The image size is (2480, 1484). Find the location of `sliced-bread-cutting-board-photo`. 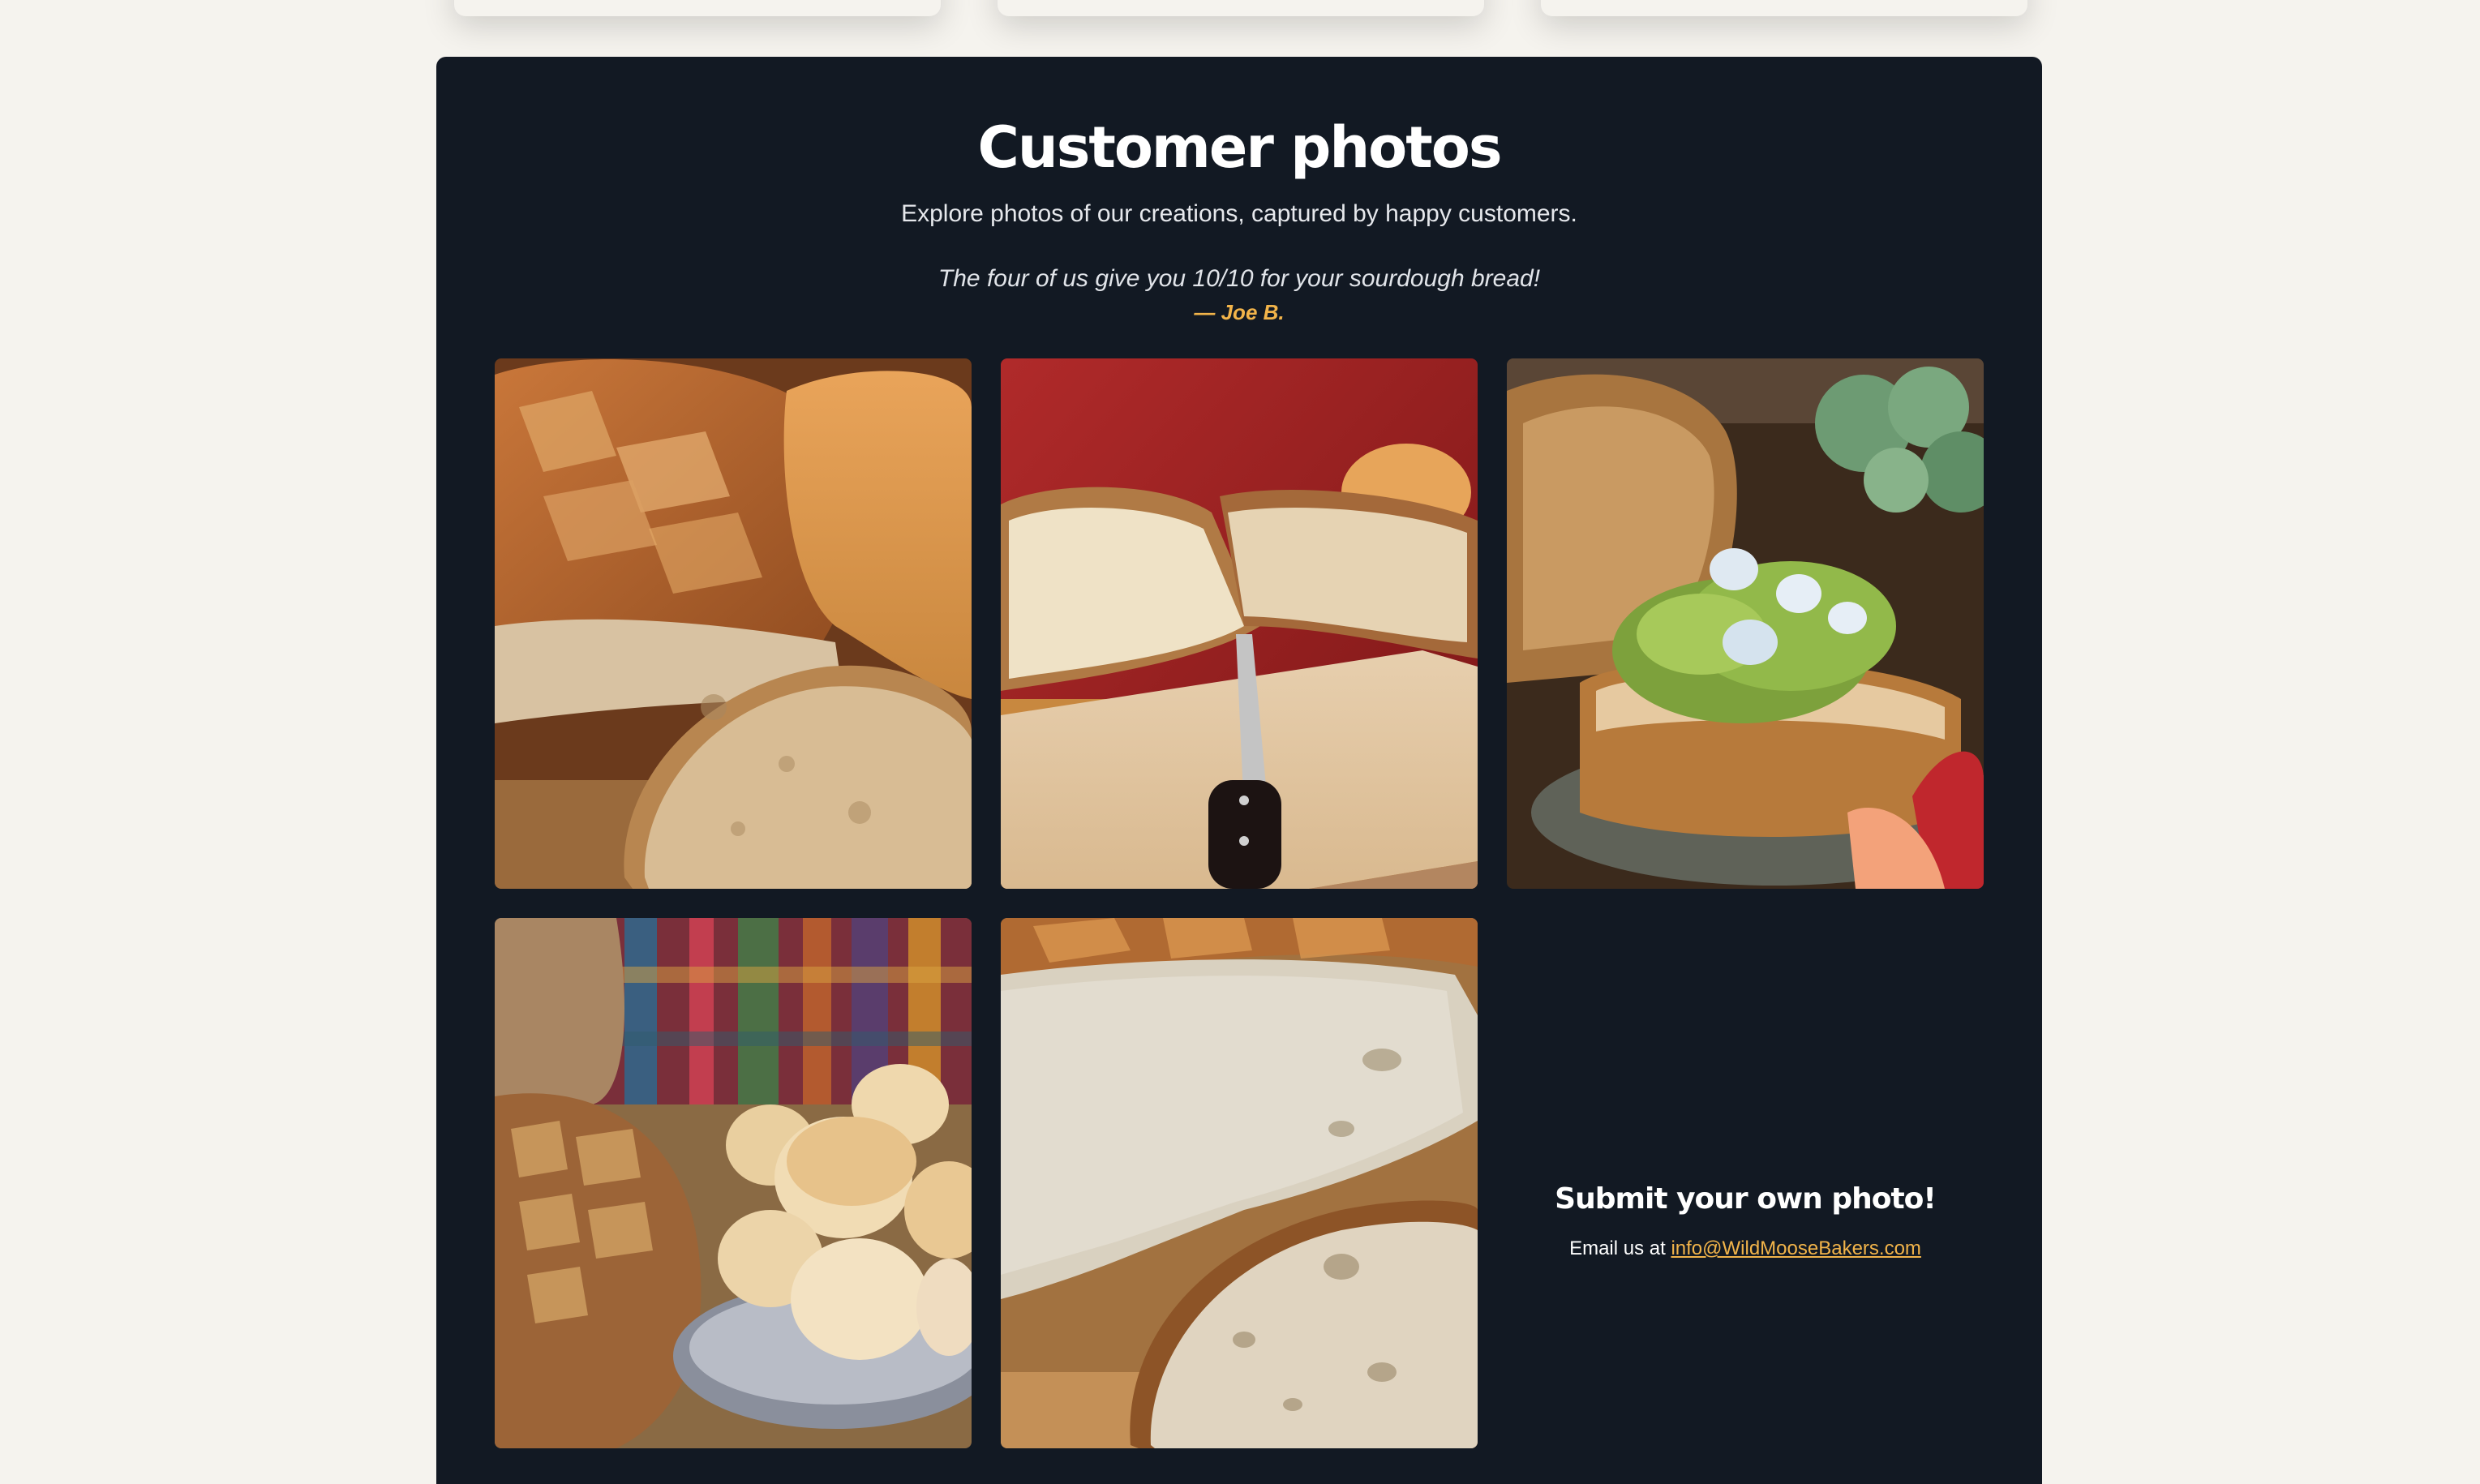

sliced-bread-cutting-board-photo is located at coordinates (1239, 623).